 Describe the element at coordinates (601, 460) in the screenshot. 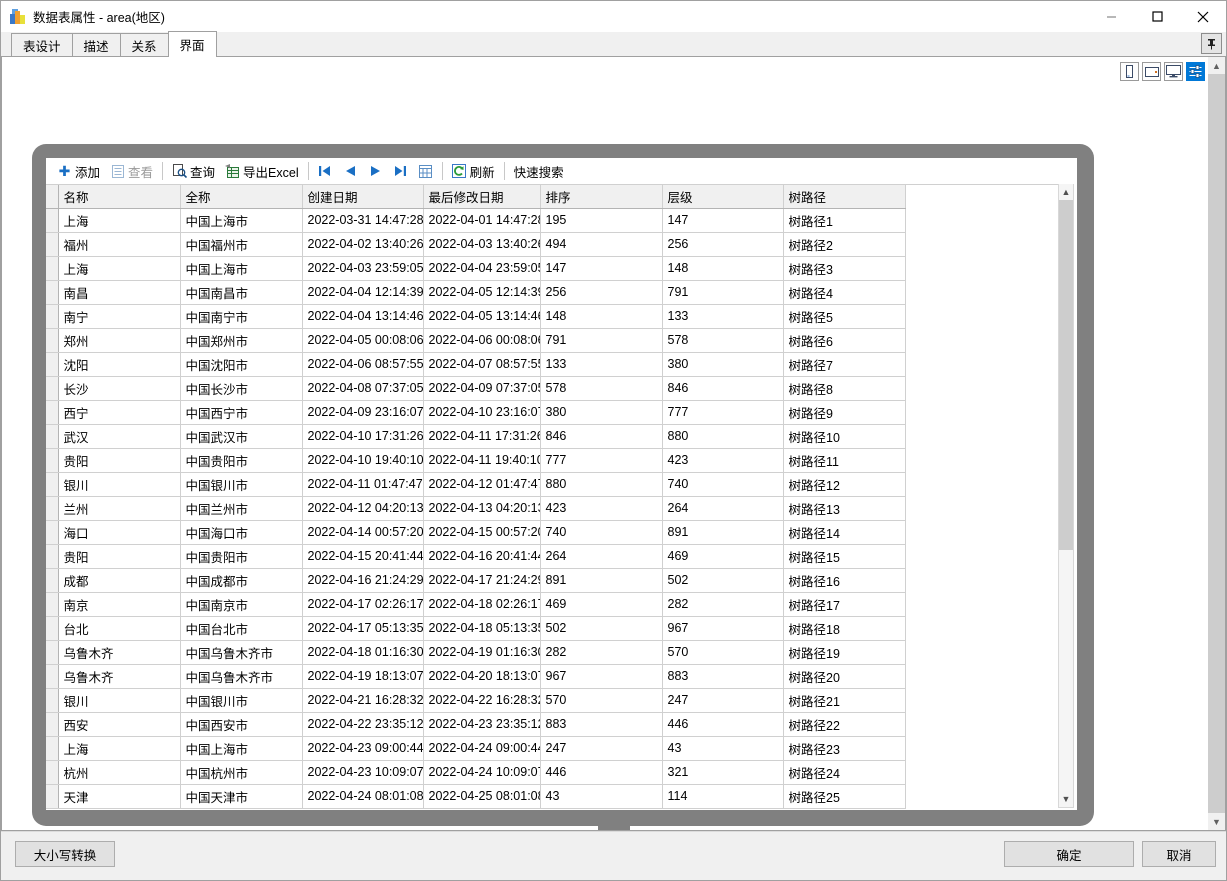

I see `table-cell: 777` at that location.